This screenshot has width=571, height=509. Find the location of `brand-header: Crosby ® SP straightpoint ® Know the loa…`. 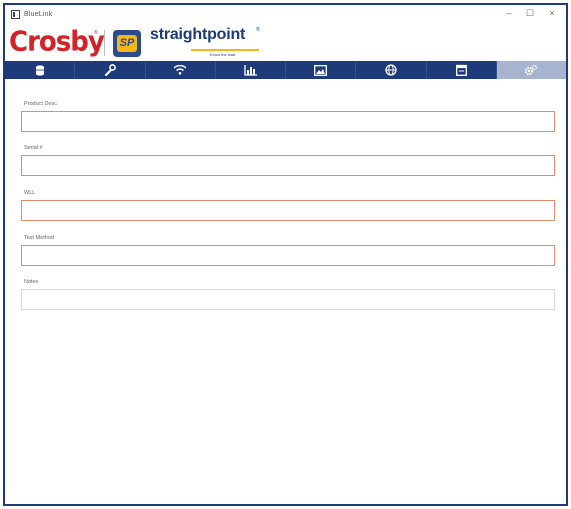

brand-header: Crosby ® SP straightpoint ® Know the loa… is located at coordinates (285, 41).